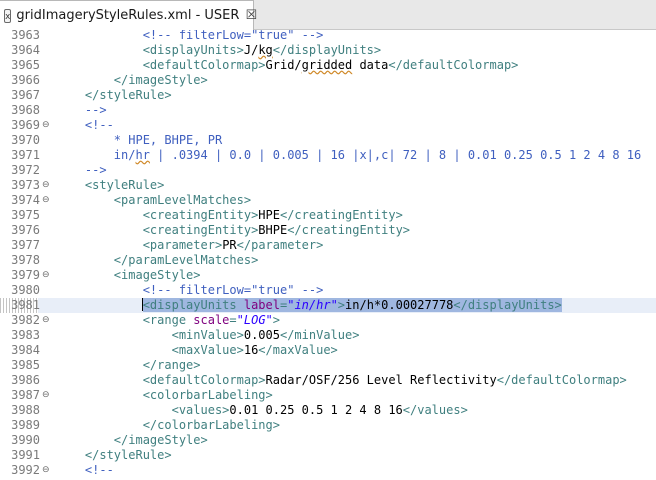 This screenshot has height=480, width=656. What do you see at coordinates (128, 365) in the screenshot?
I see `code-text: </range>` at bounding box center [128, 365].